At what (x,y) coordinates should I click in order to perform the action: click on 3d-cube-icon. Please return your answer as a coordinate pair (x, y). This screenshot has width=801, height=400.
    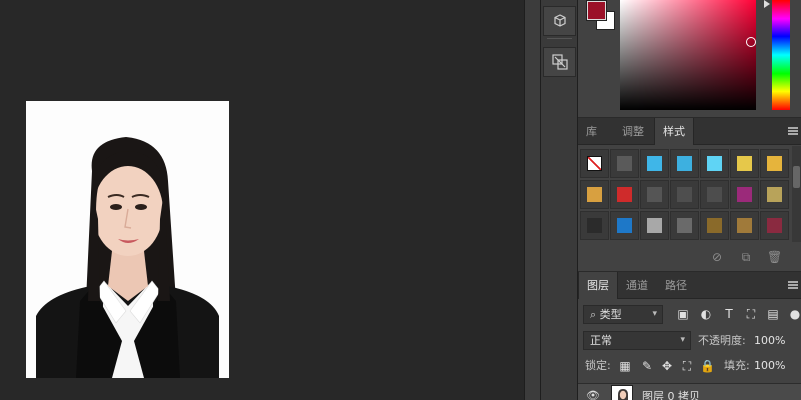
    Looking at the image, I should click on (559, 21).